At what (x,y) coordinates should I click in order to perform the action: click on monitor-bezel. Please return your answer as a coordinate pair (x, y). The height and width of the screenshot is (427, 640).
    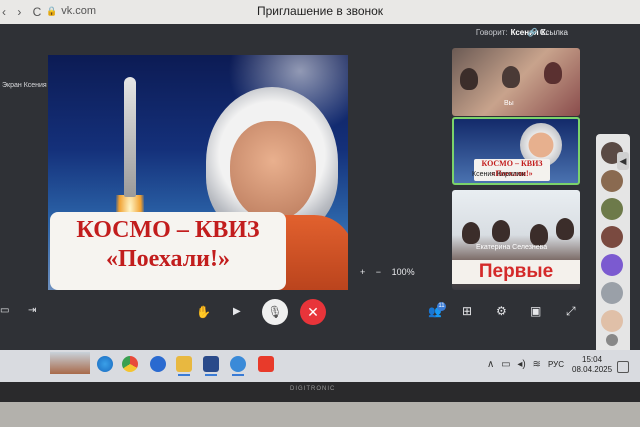
    Looking at the image, I should click on (320, 392).